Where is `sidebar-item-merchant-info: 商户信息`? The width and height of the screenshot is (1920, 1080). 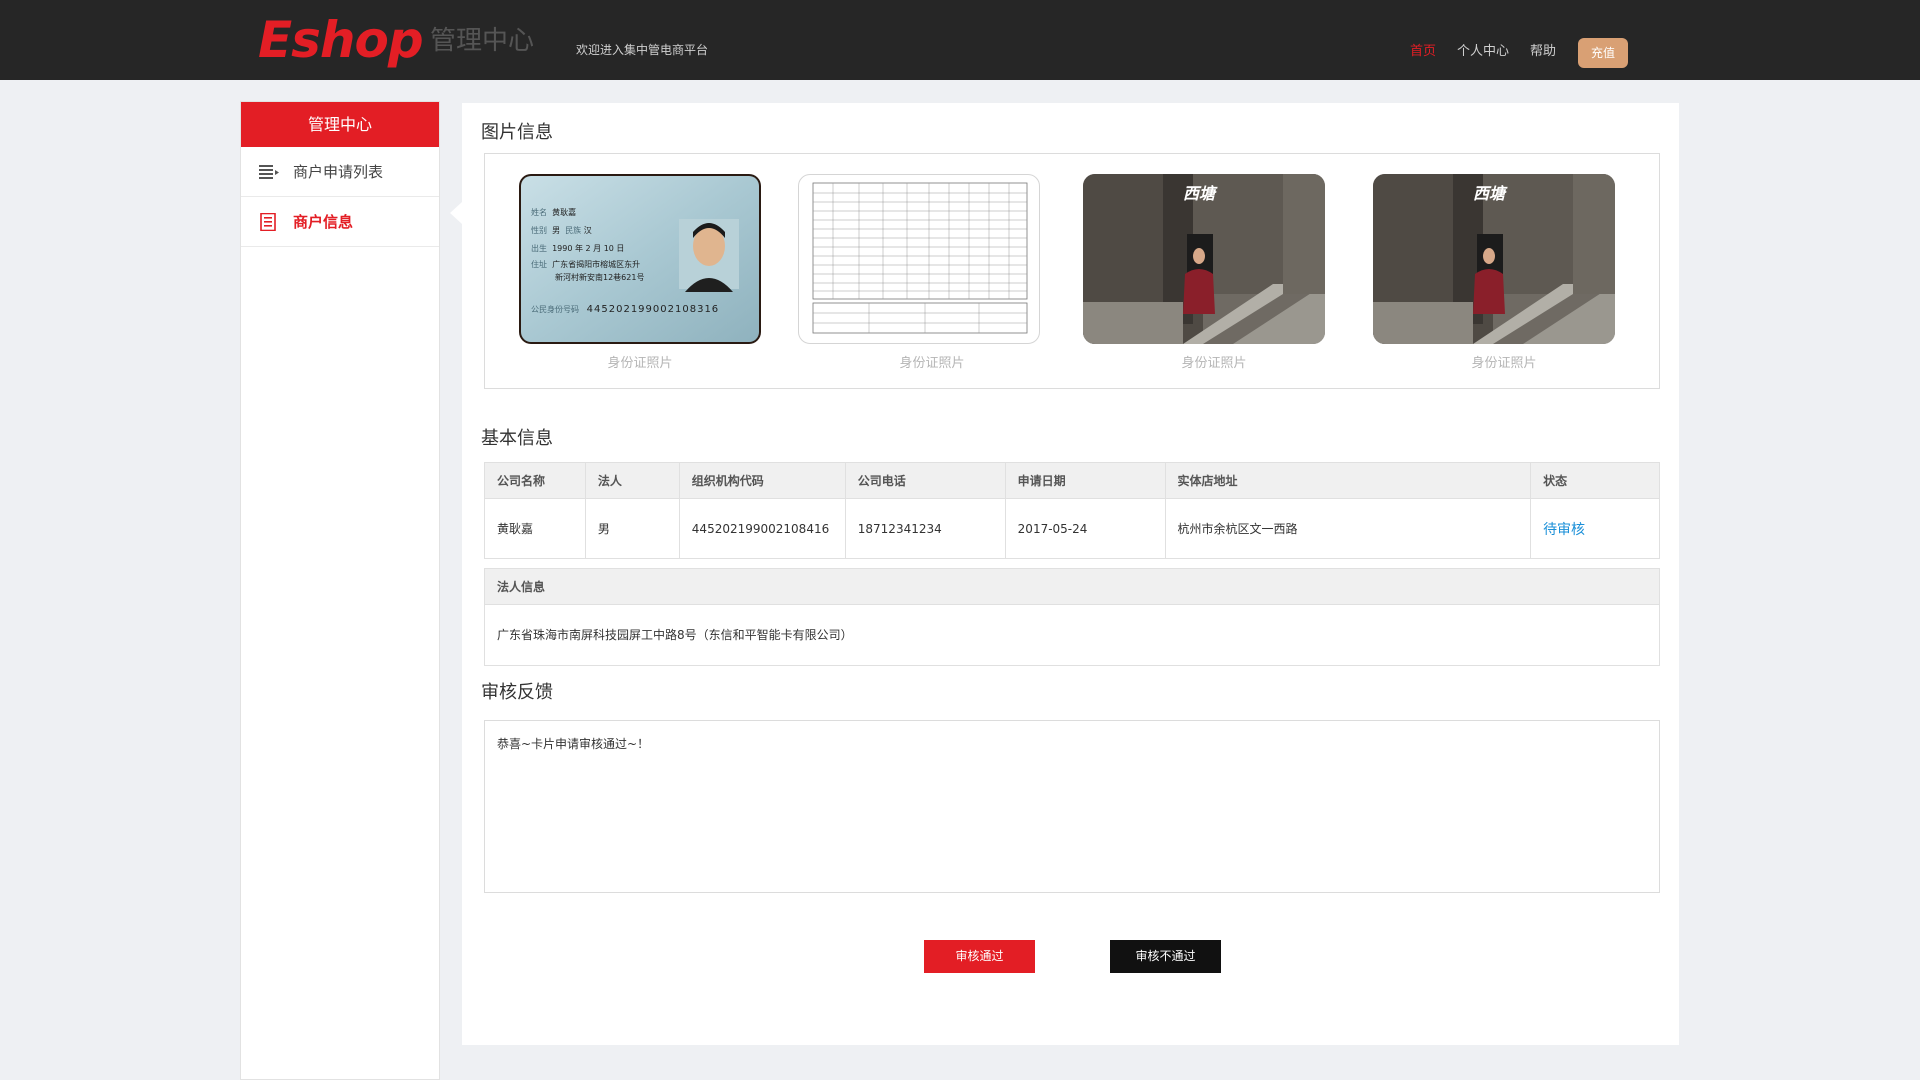 sidebar-item-merchant-info: 商户信息 is located at coordinates (340, 222).